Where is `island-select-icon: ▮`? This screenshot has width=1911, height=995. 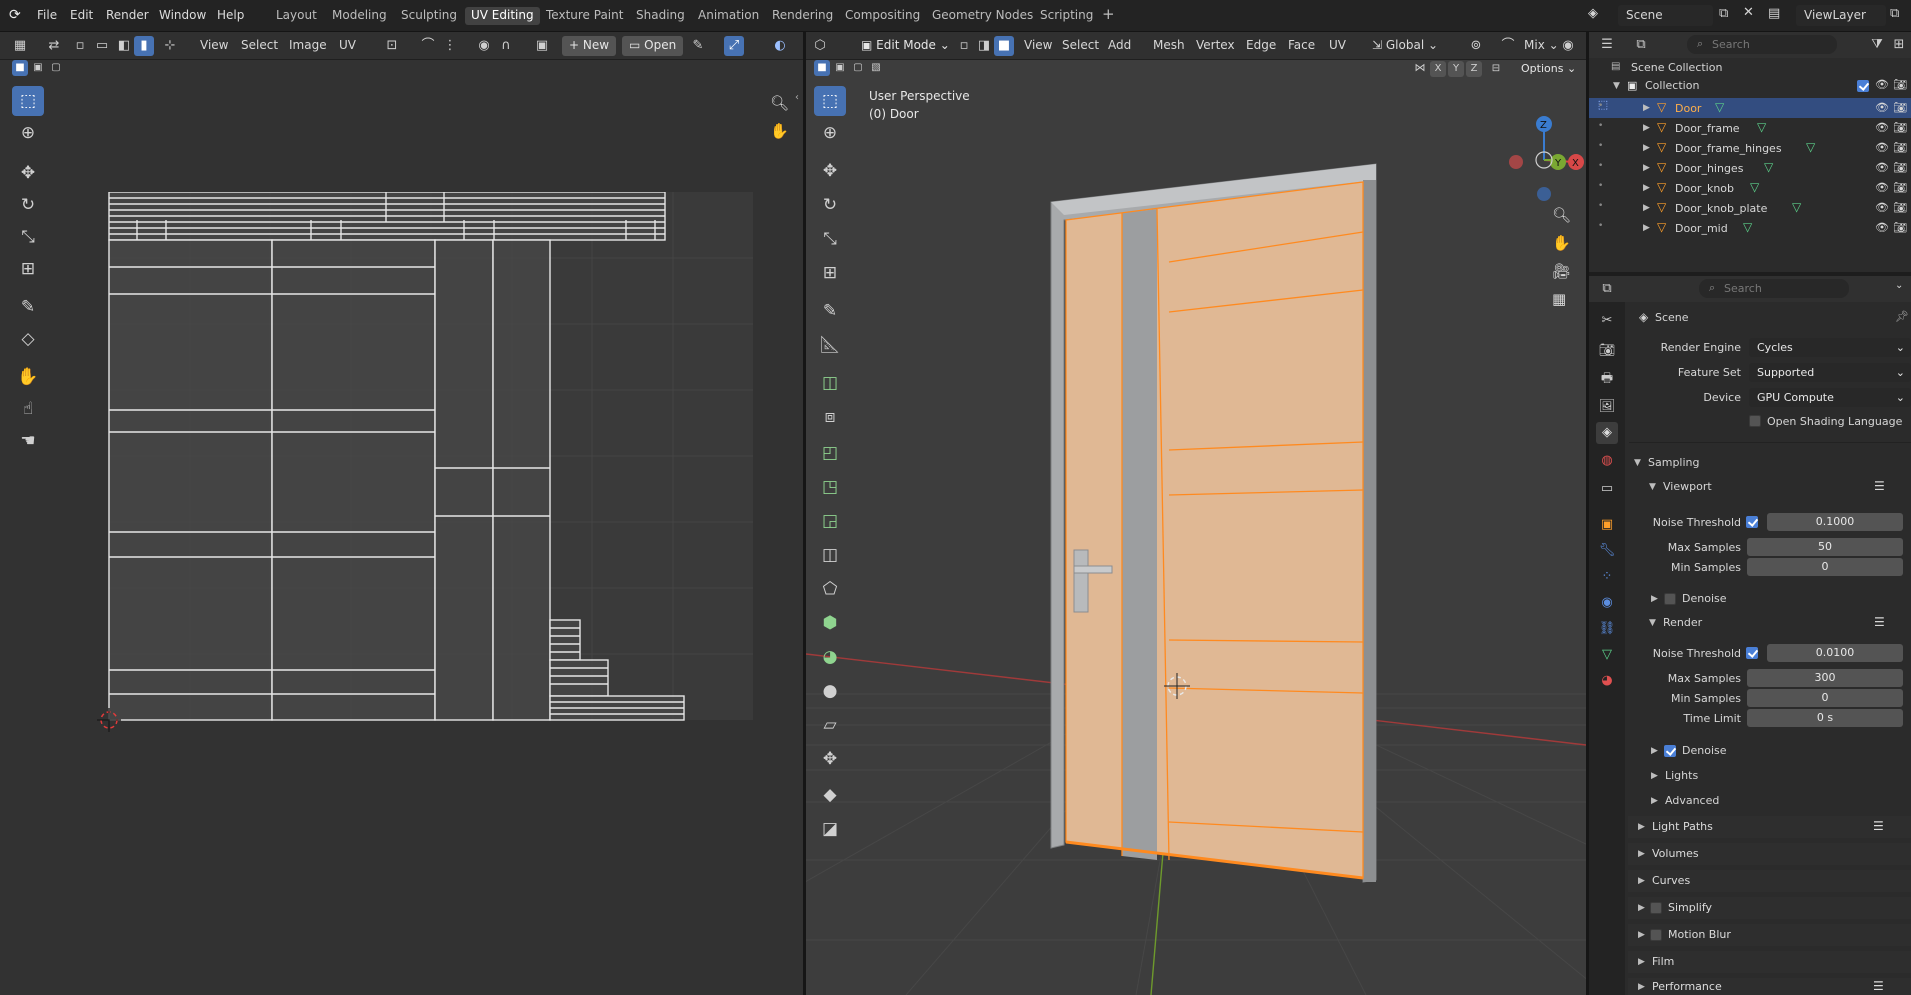 island-select-icon: ▮ is located at coordinates (144, 46).